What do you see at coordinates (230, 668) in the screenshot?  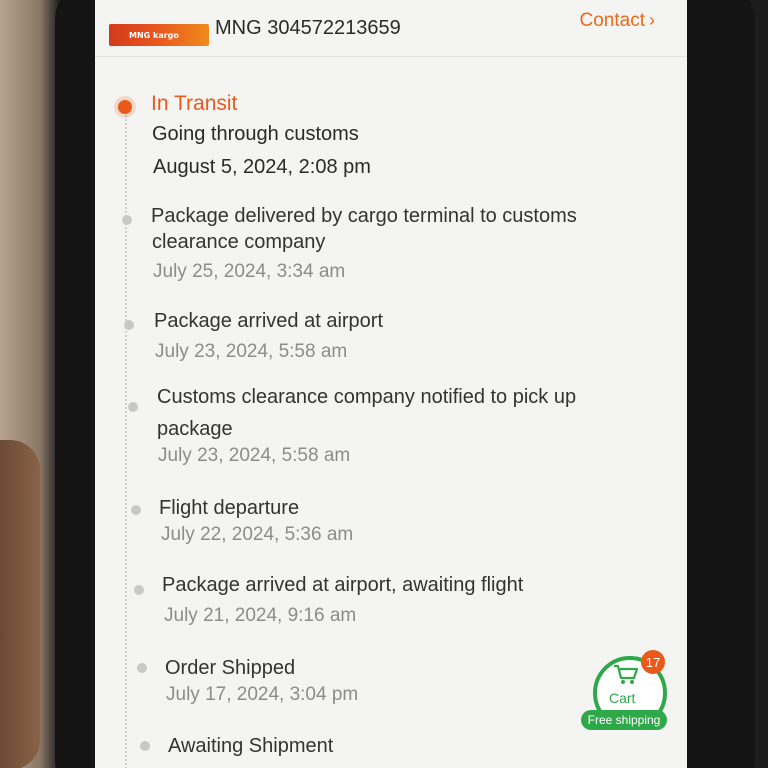 I see `event-title: Order Shipped` at bounding box center [230, 668].